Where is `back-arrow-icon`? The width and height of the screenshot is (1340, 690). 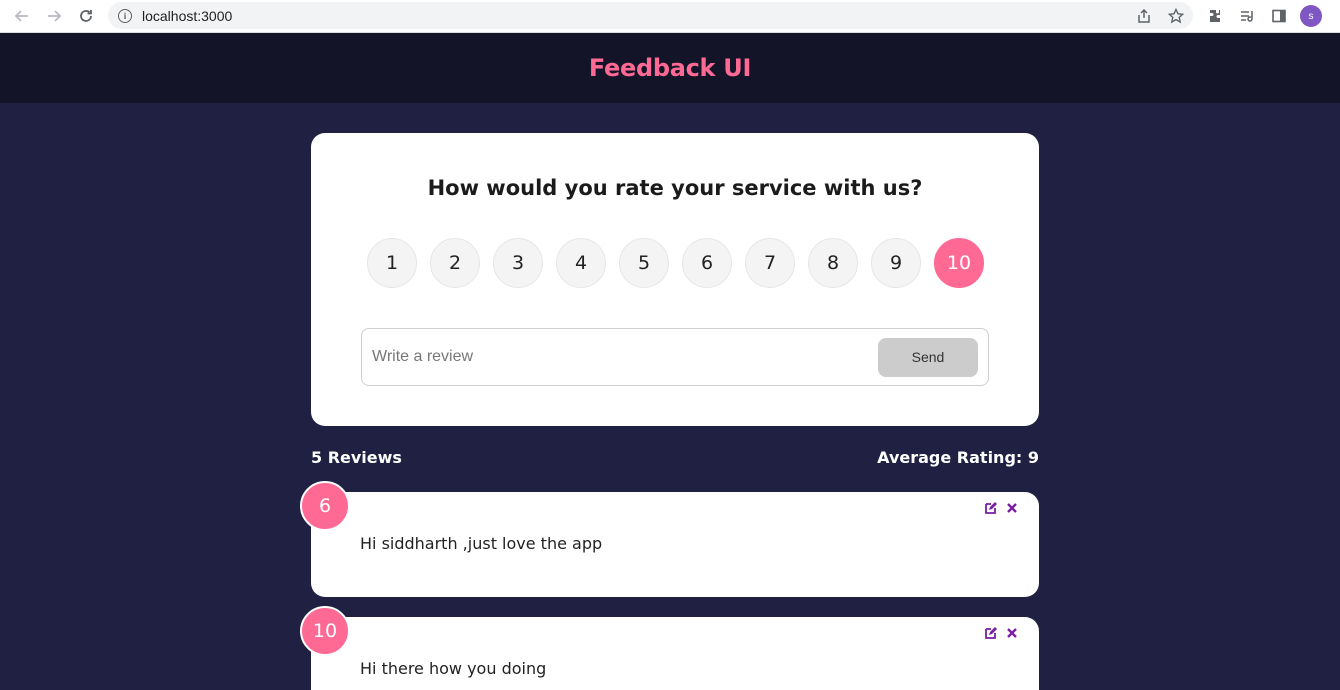
back-arrow-icon is located at coordinates (22, 16).